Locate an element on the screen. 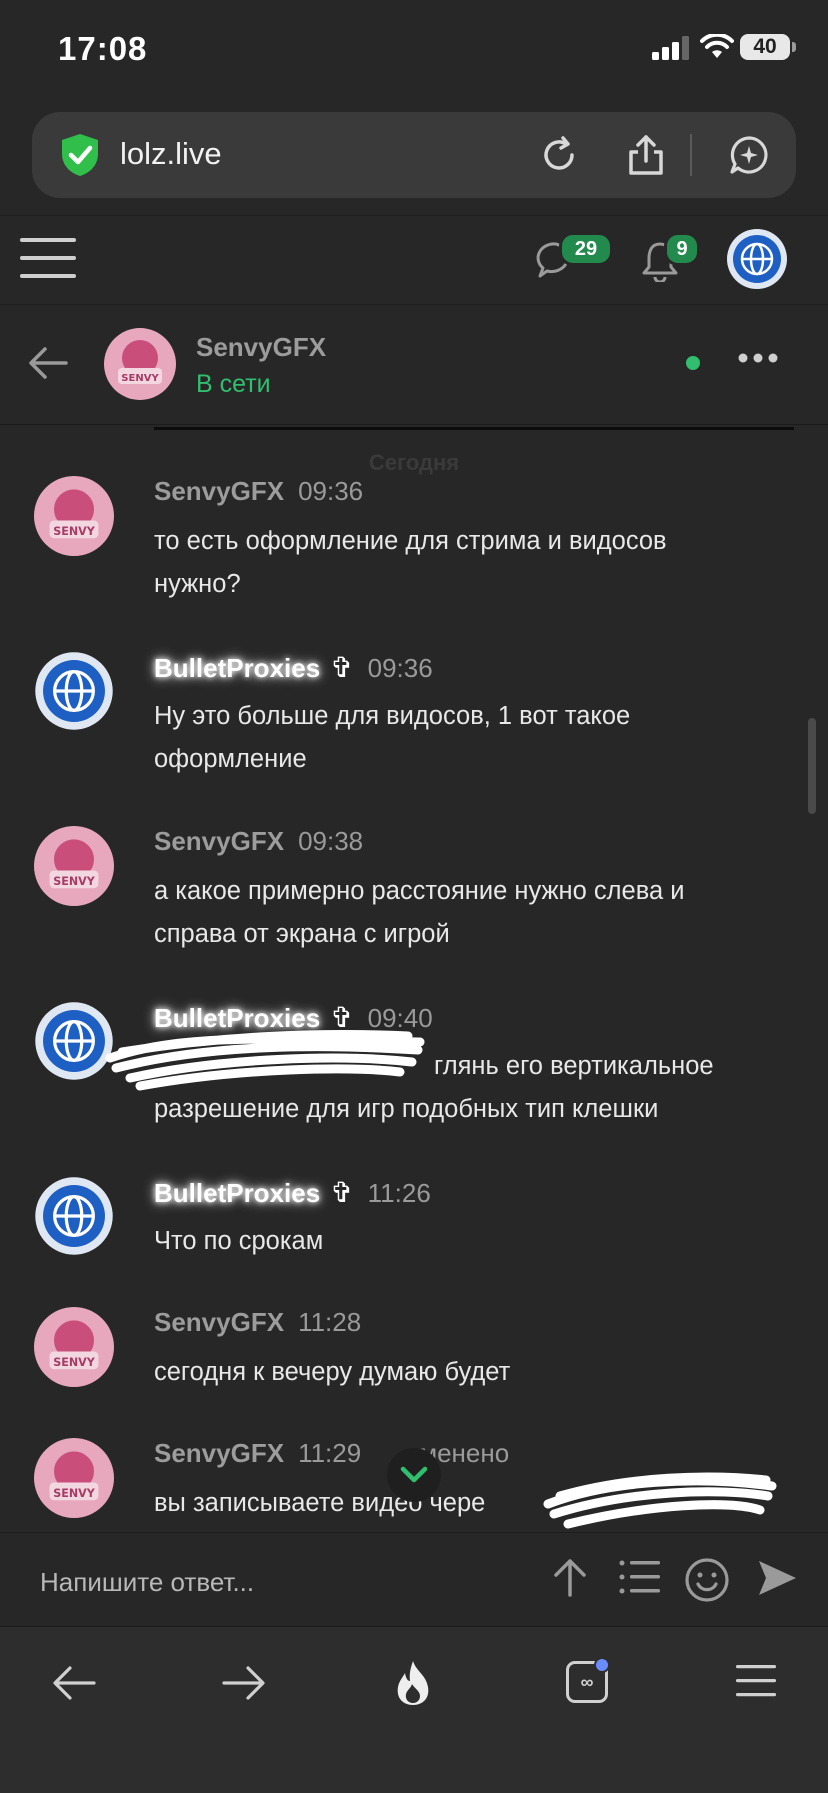  contact-name: SenvyGFX is located at coordinates (261, 347).